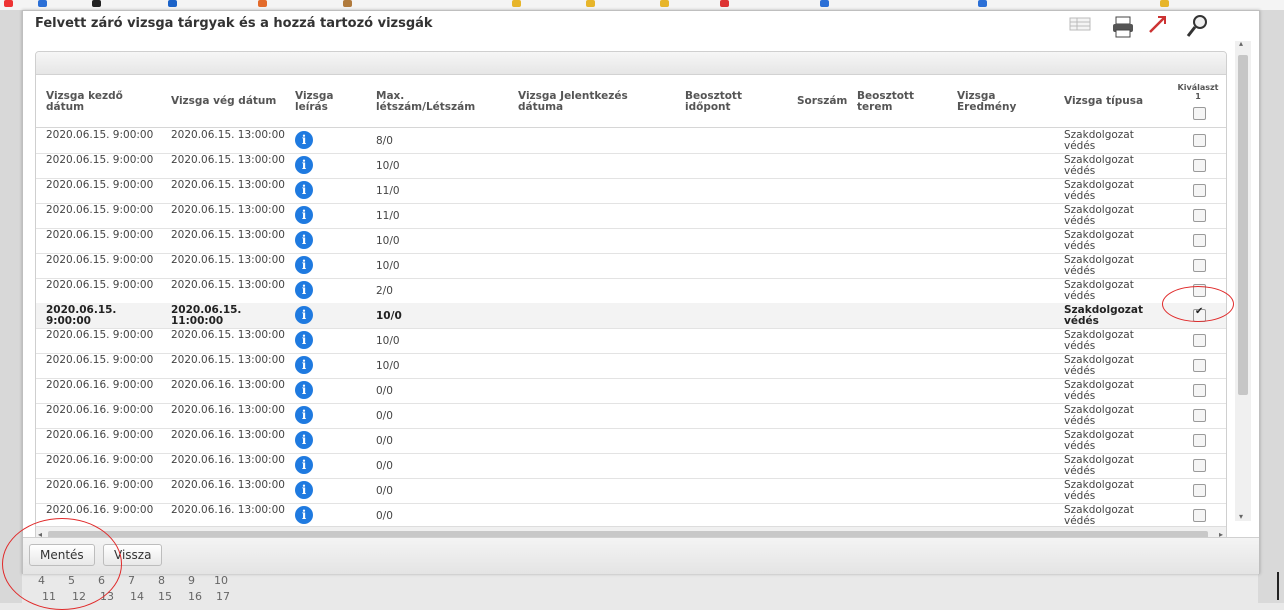  Describe the element at coordinates (1158, 26) in the screenshot. I see `export-icon` at that location.